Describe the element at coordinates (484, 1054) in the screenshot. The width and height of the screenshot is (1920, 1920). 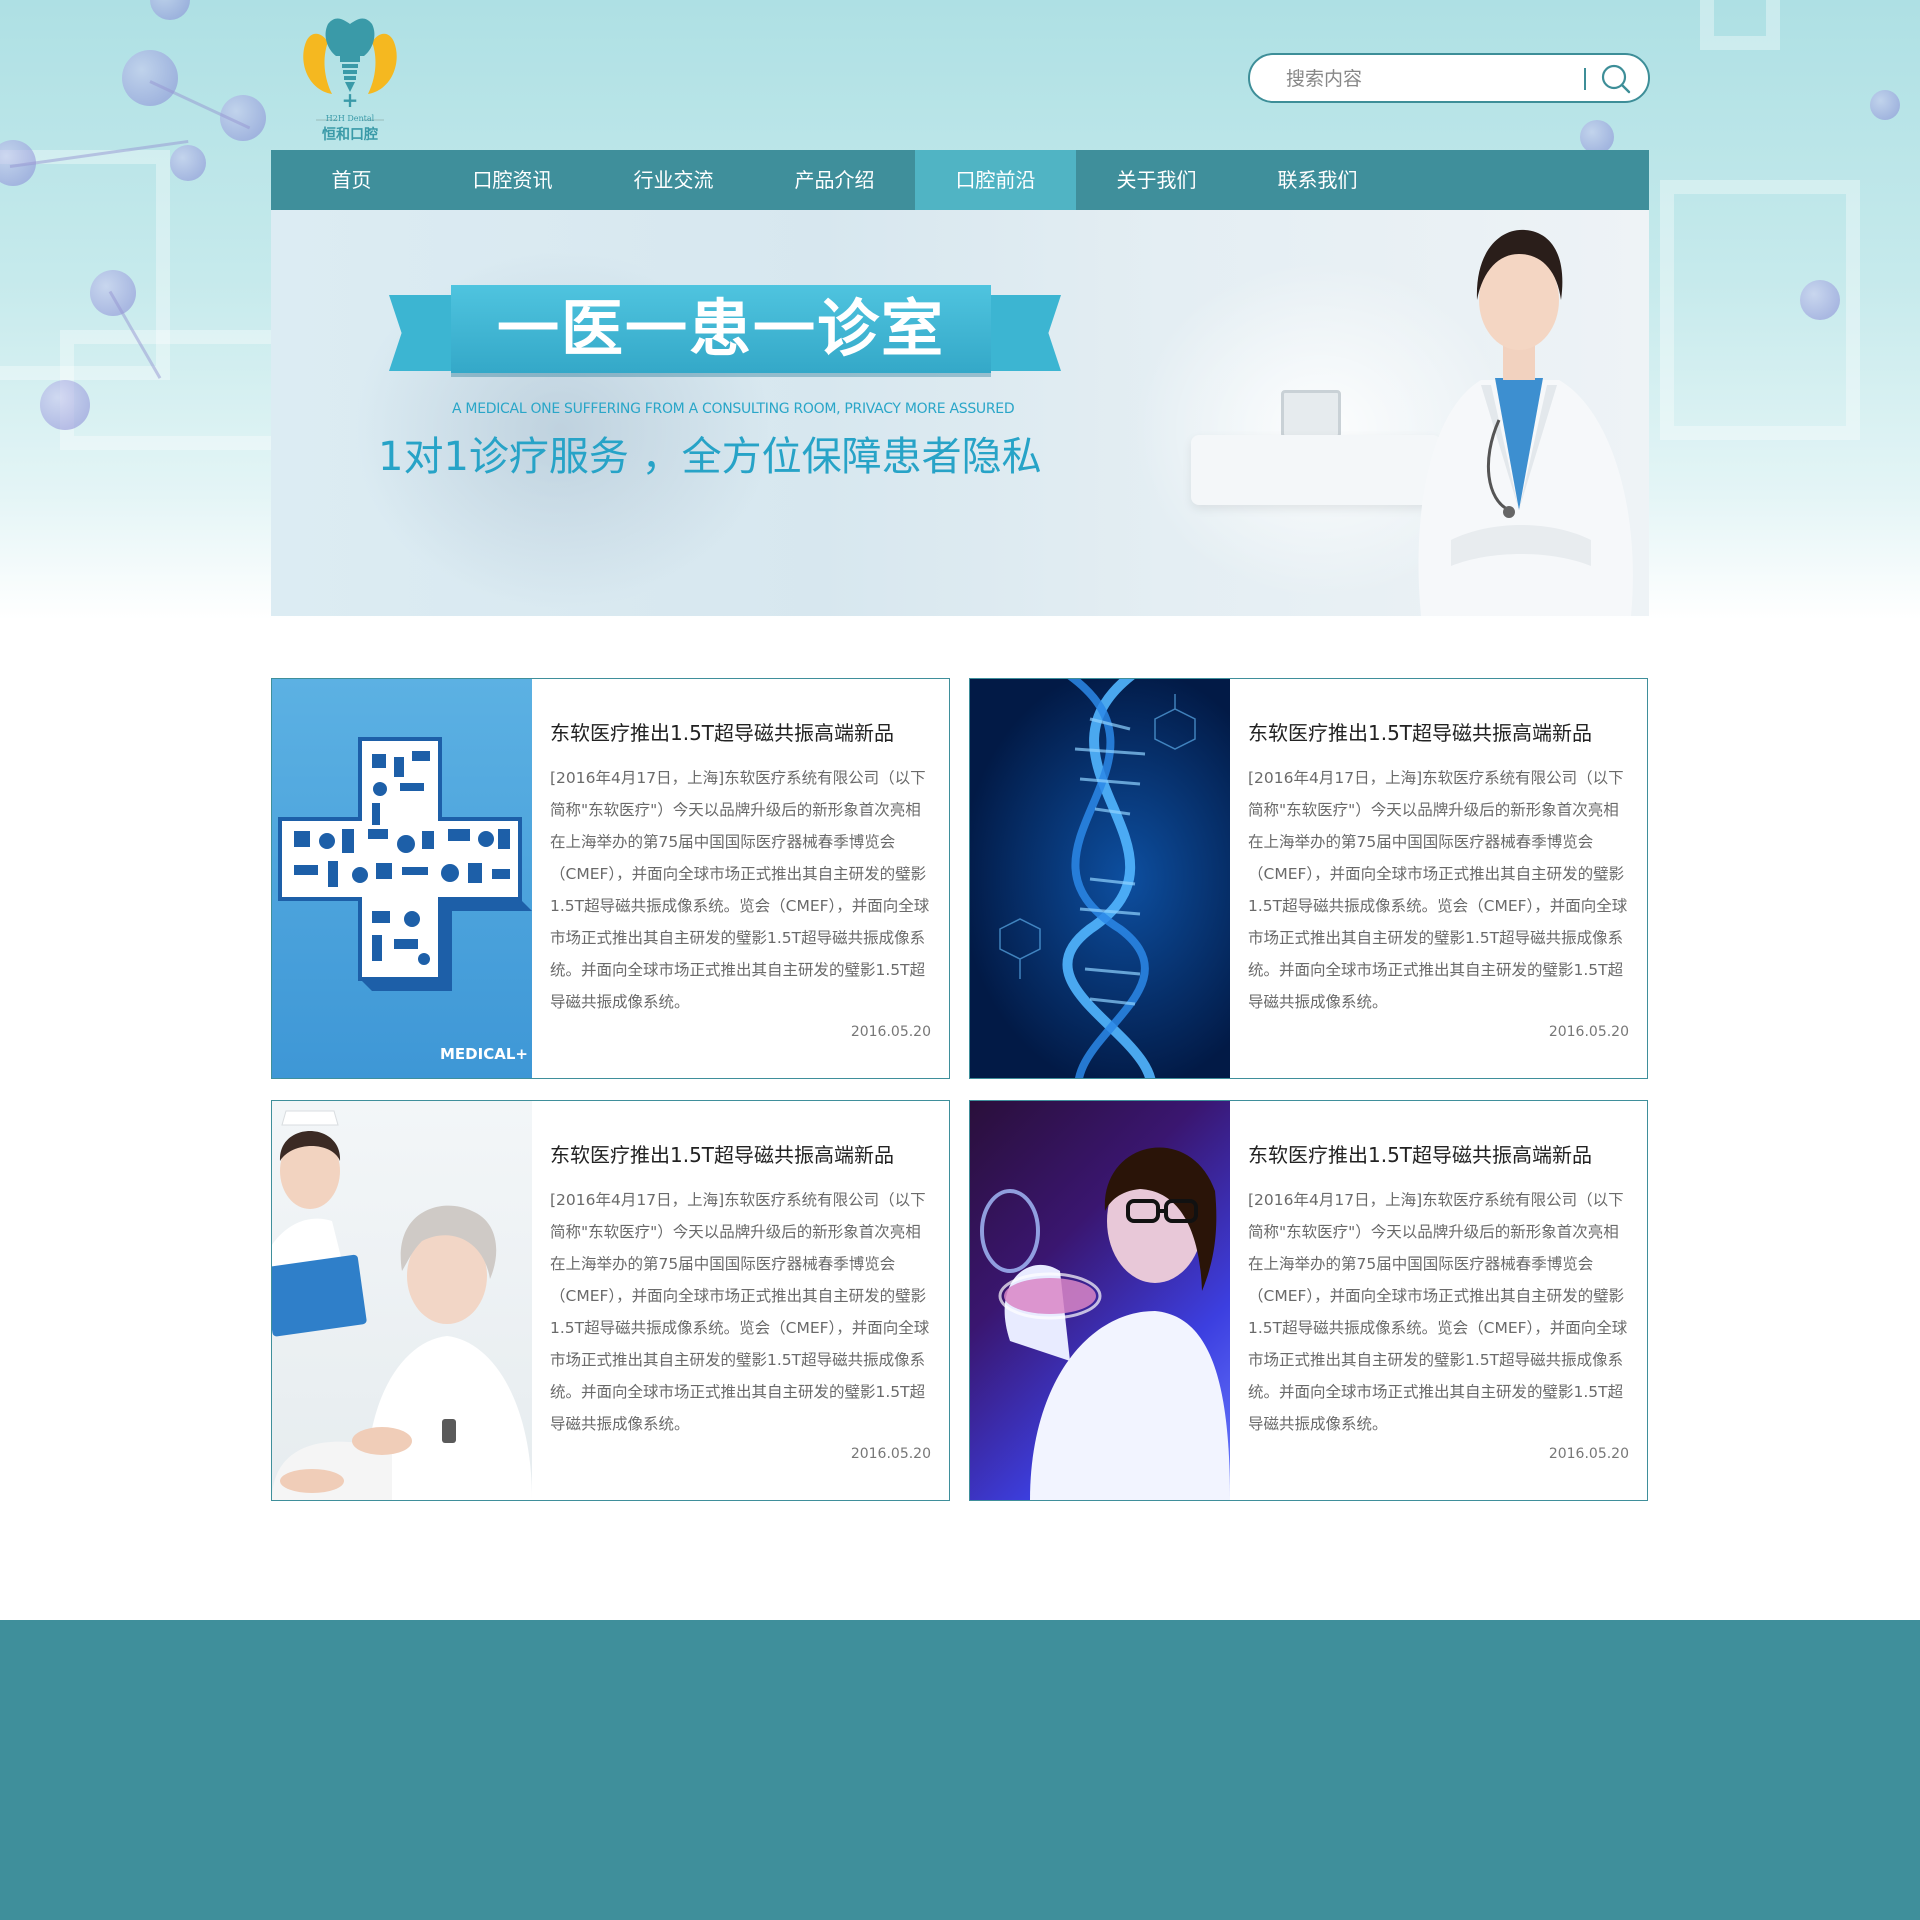
I see `medical-image-caption: MEDICAL+` at that location.